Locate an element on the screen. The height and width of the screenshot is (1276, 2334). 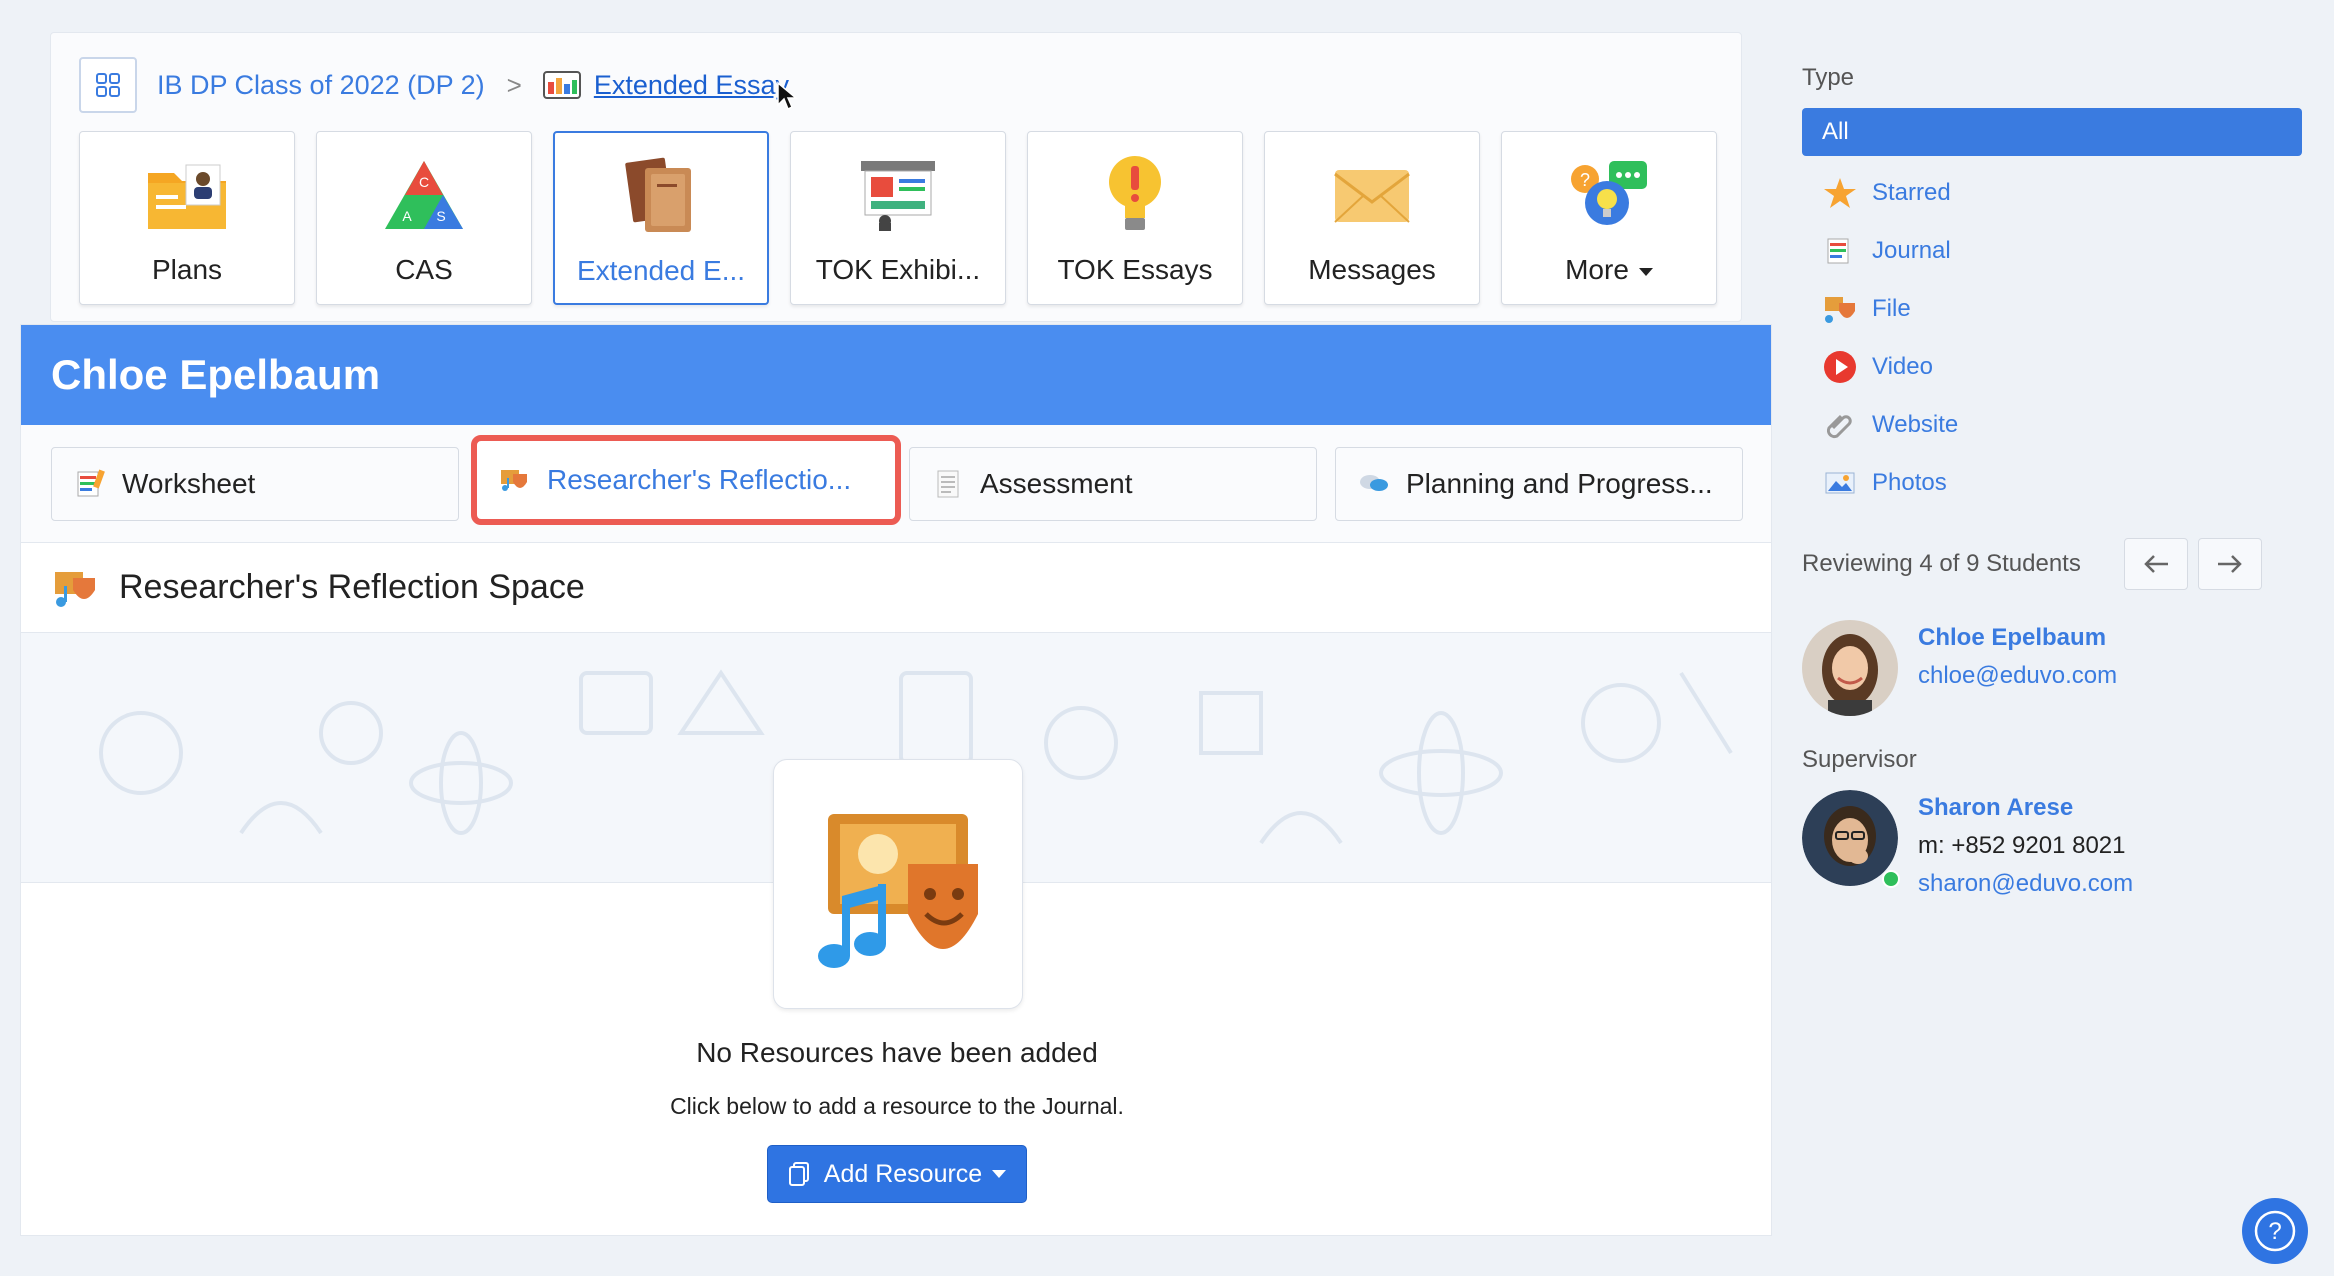
section-title: Researcher's Reflection Space is located at coordinates (352, 587).